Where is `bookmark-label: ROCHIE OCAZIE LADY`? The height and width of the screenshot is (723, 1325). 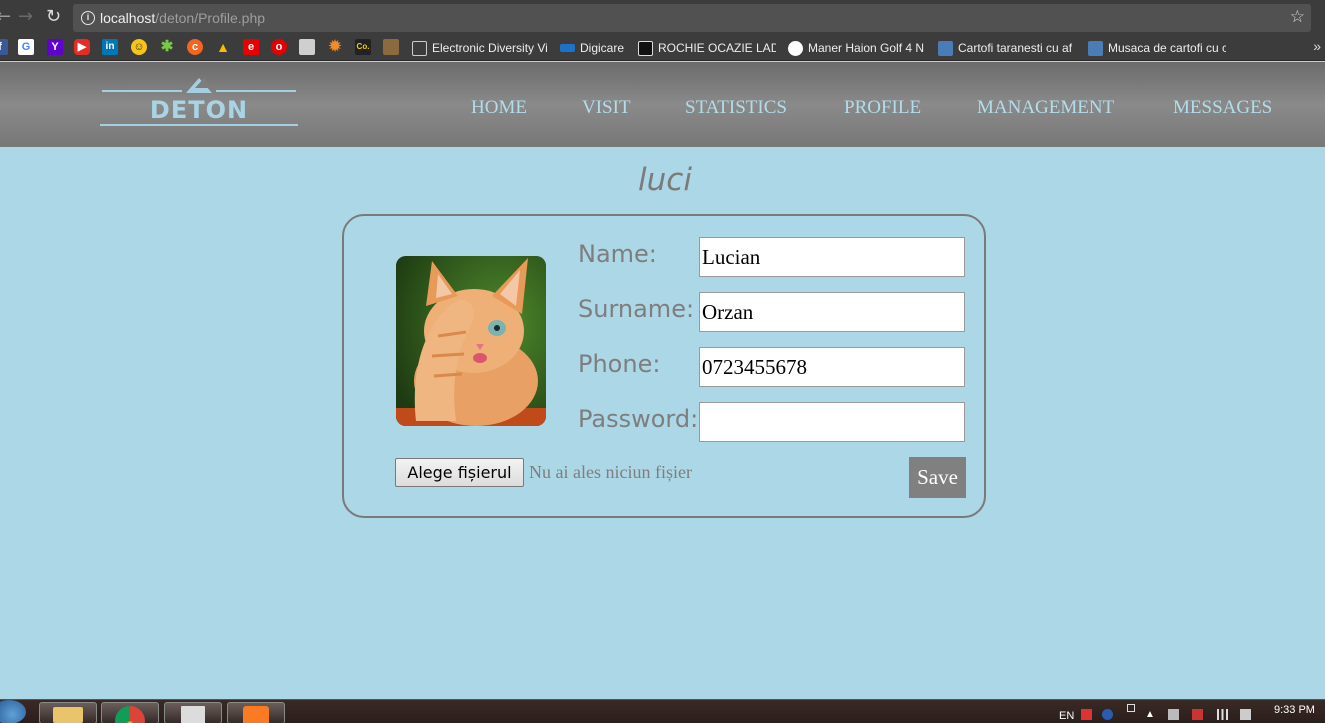 bookmark-label: ROCHIE OCAZIE LADY is located at coordinates (717, 48).